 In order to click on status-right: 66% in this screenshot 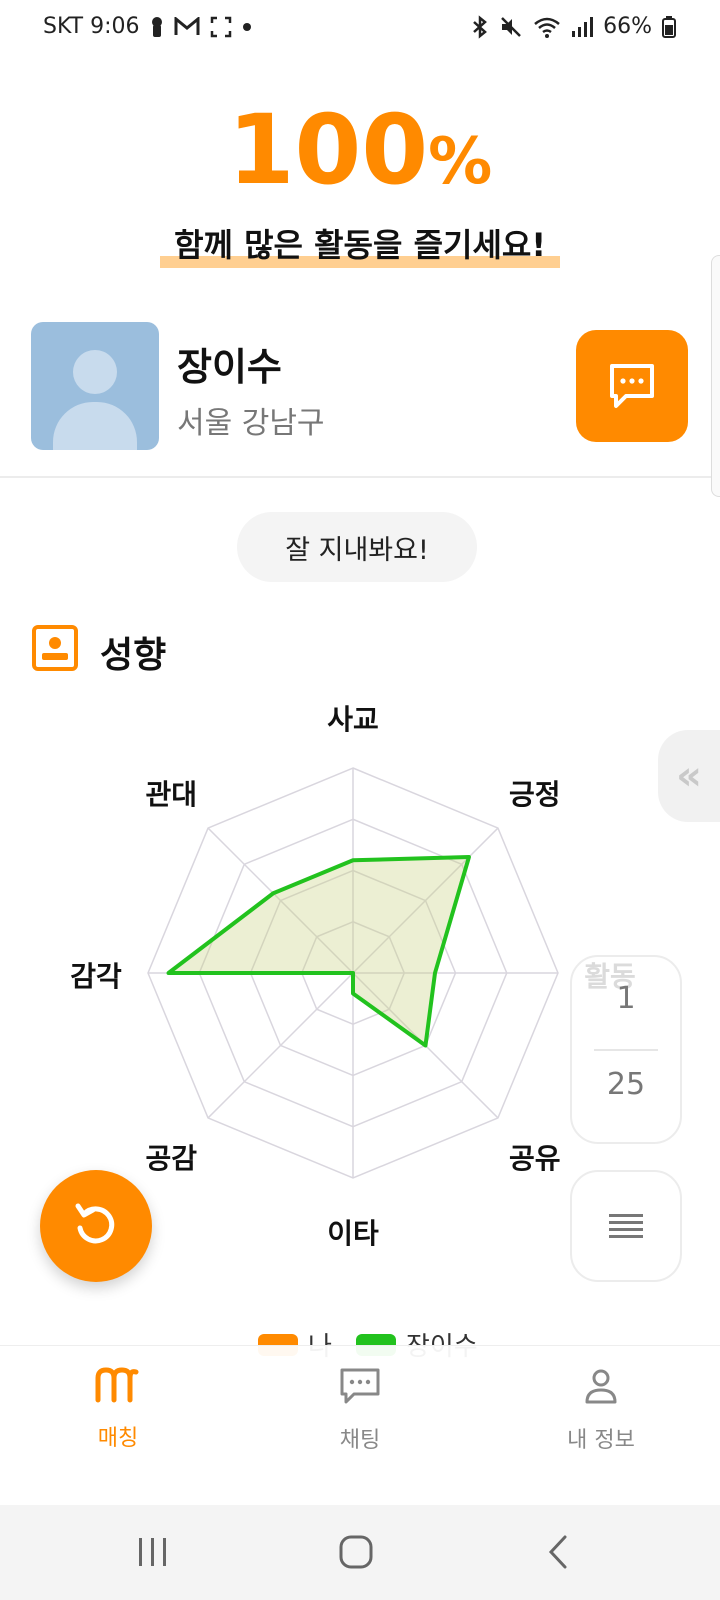, I will do `click(573, 26)`.